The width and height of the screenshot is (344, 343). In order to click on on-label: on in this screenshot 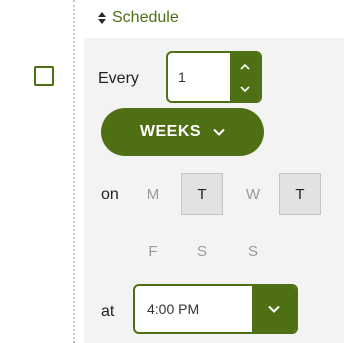, I will do `click(110, 194)`.